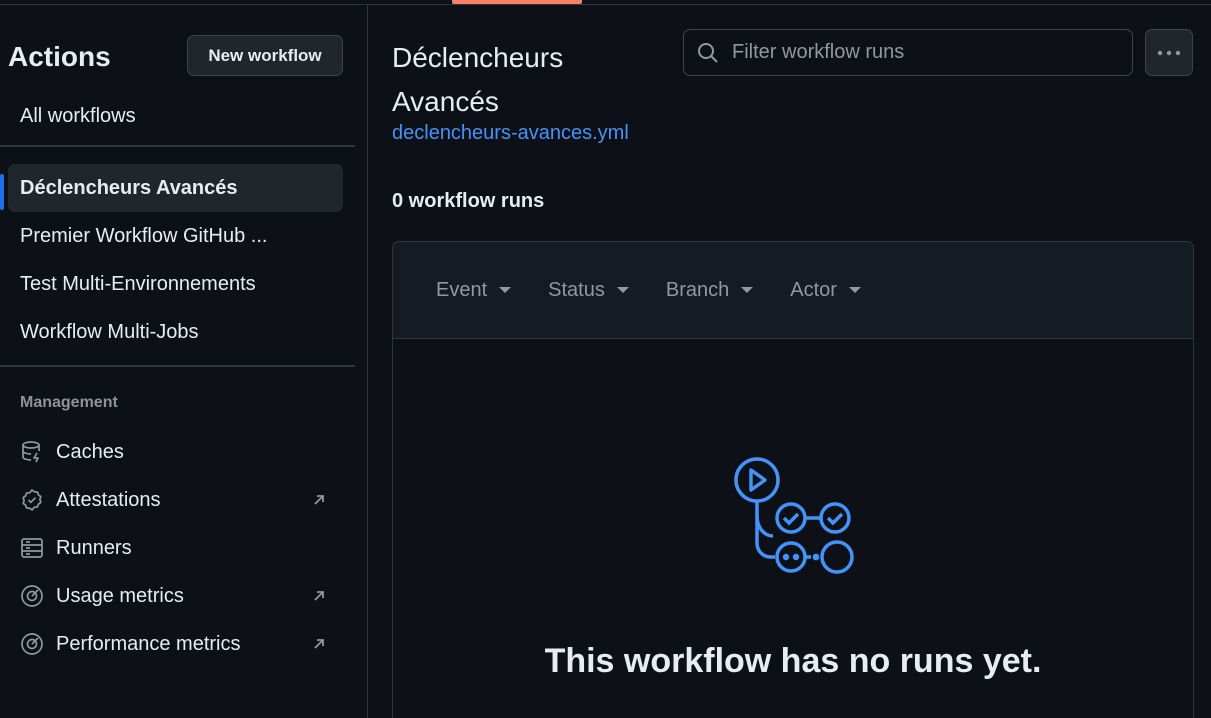 The height and width of the screenshot is (718, 1211). What do you see at coordinates (175, 500) in the screenshot?
I see `sidebar-item-attestations: Attestations` at bounding box center [175, 500].